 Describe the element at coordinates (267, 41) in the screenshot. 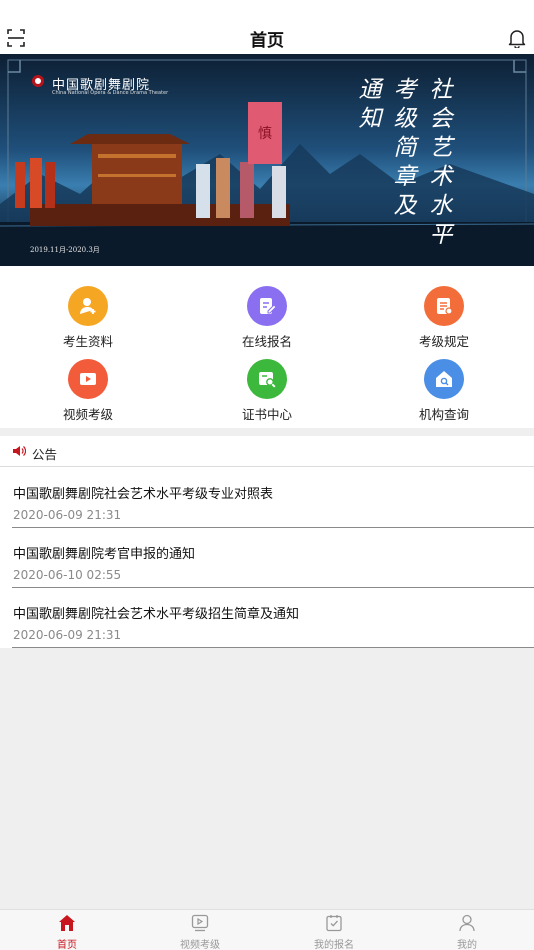

I see `page-title: 首页` at that location.